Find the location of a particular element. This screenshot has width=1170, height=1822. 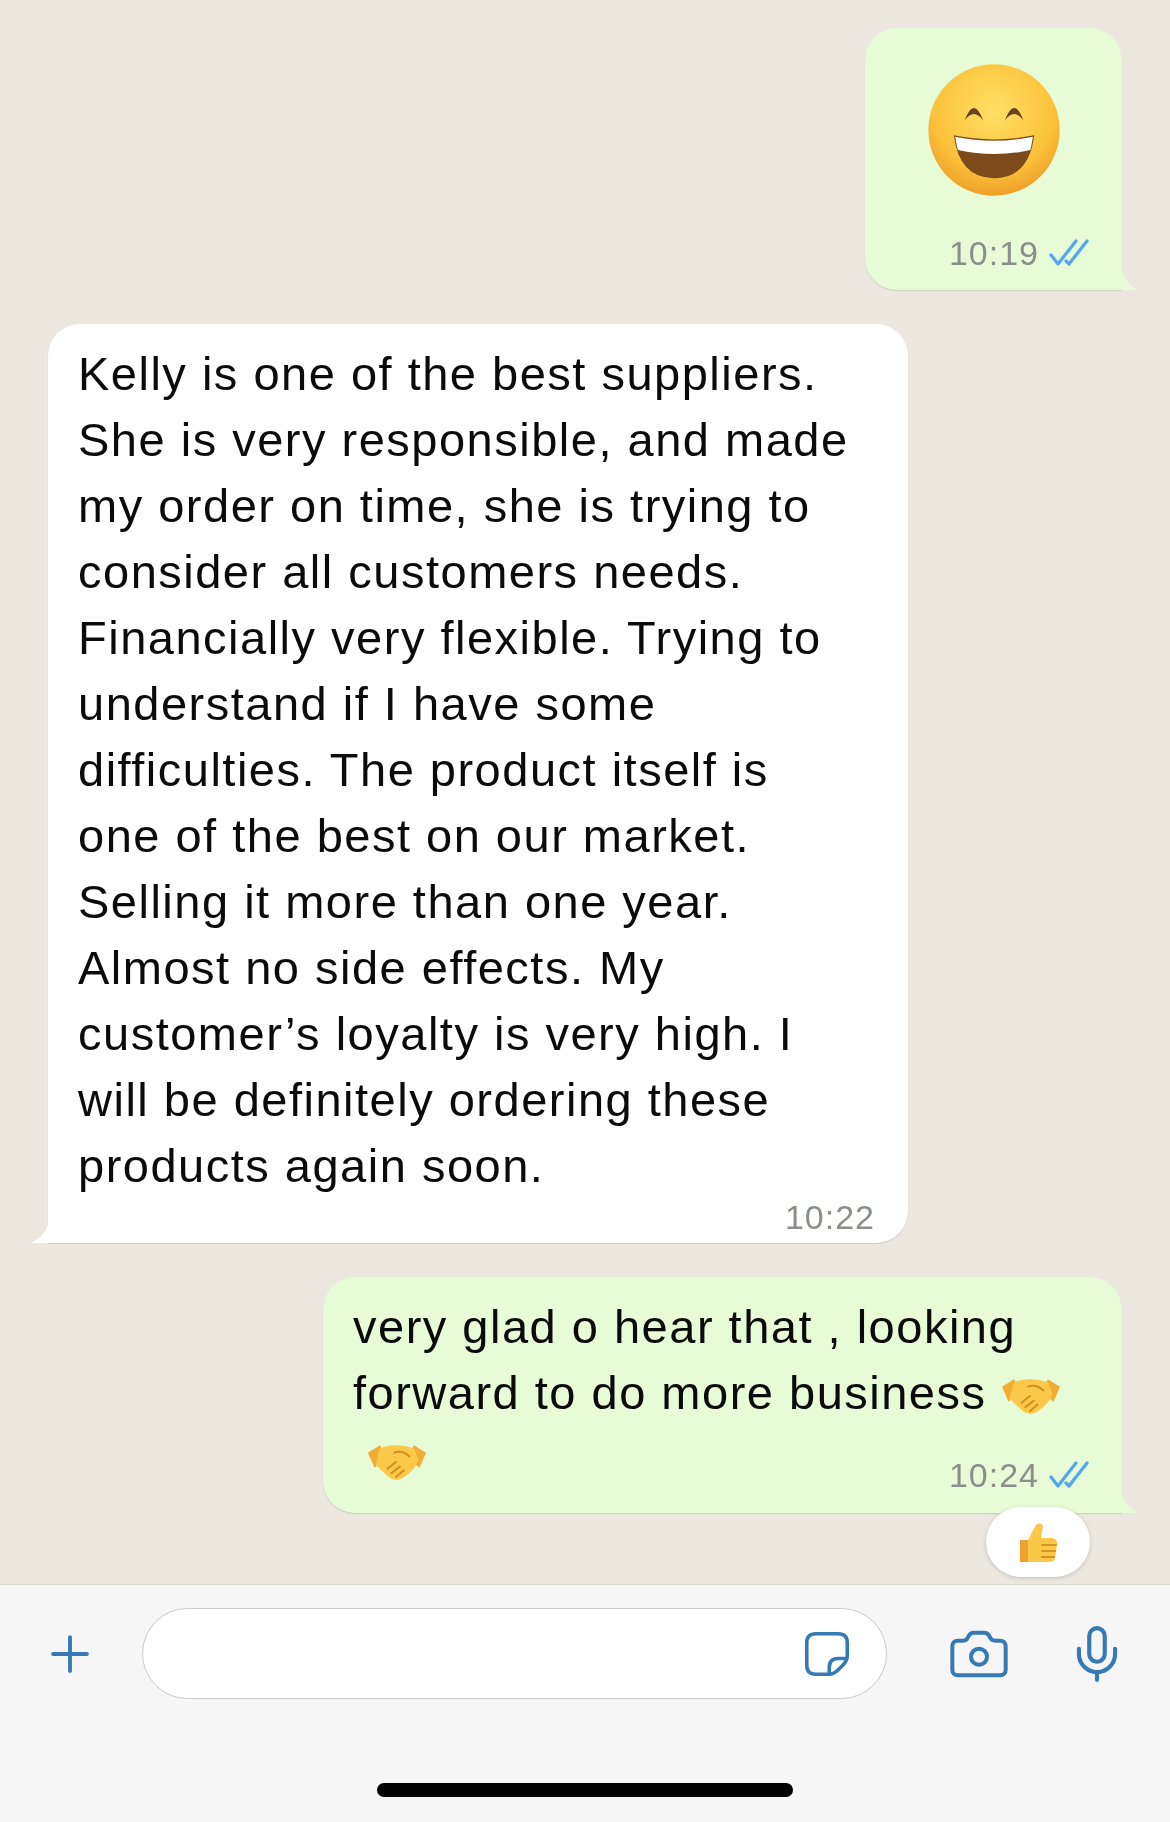

grinning-face-emoji-icon is located at coordinates (993, 130).